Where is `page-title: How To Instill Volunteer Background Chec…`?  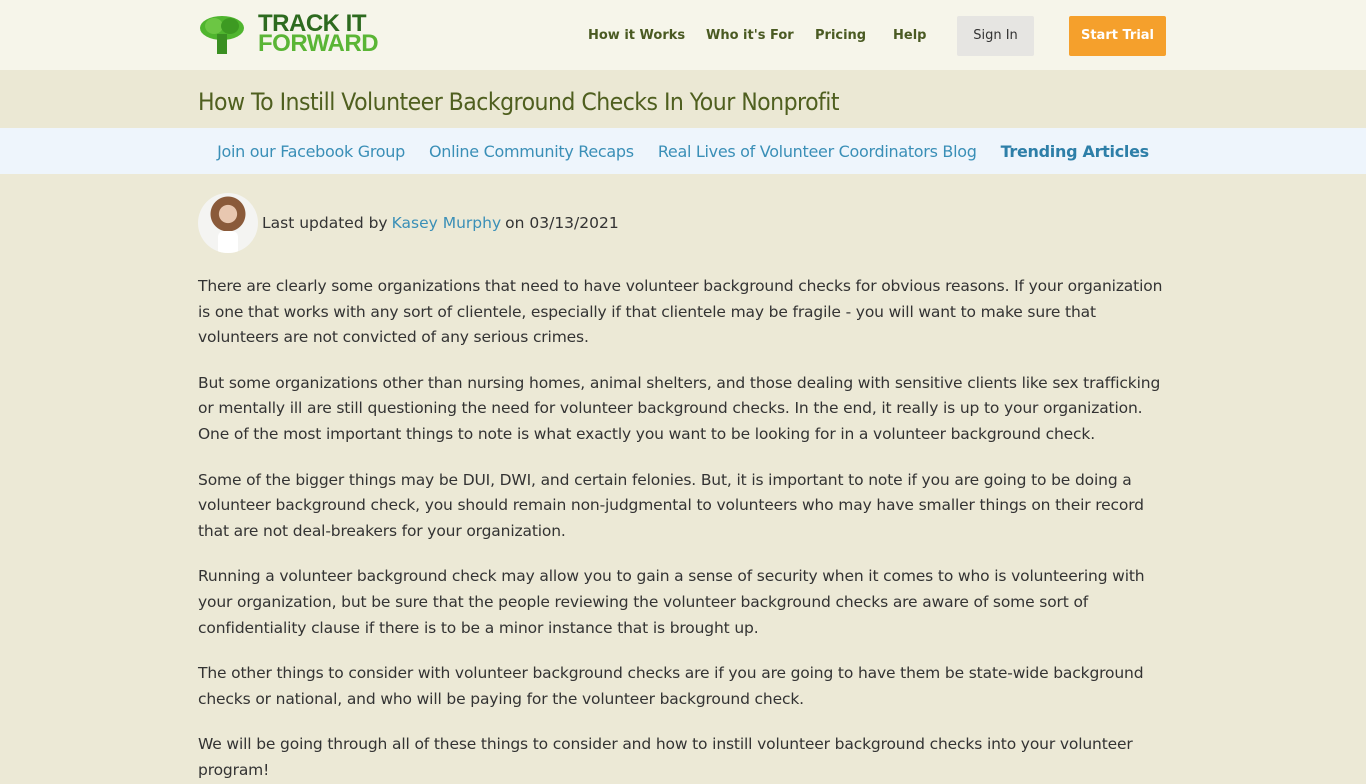 page-title: How To Instill Volunteer Background Chec… is located at coordinates (518, 102).